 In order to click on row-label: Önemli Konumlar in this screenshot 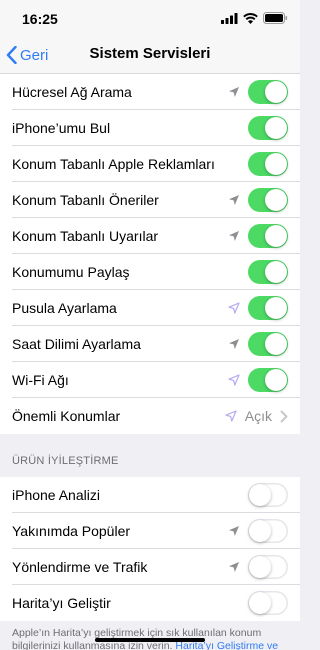, I will do `click(66, 416)`.